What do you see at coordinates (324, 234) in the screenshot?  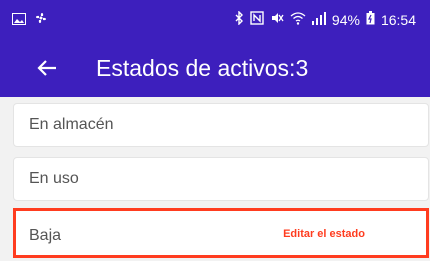 I see `edit-status-action: Editar el estado` at bounding box center [324, 234].